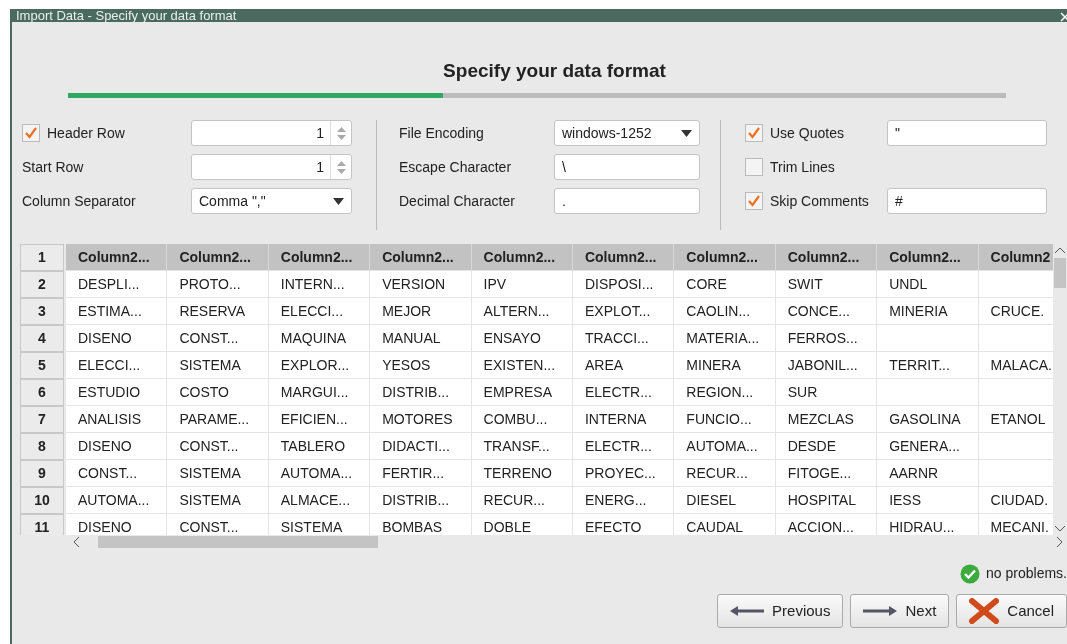 The width and height of the screenshot is (1067, 644). Describe the element at coordinates (117, 419) in the screenshot. I see `table-cell: ANALISIS` at that location.